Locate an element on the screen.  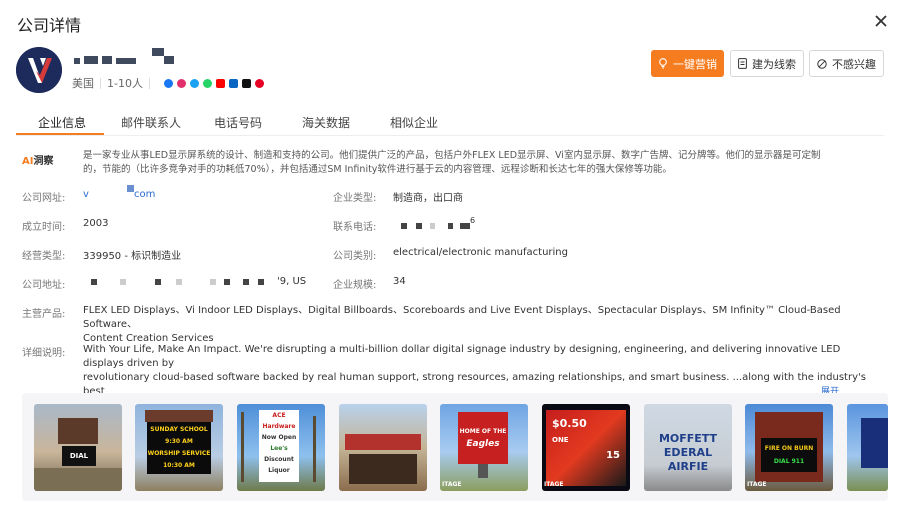
ban-icon is located at coordinates (822, 63).